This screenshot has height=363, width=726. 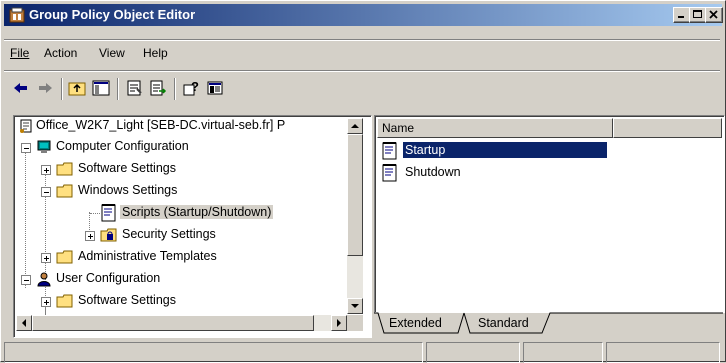 What do you see at coordinates (494, 173) in the screenshot?
I see `list-item-shutdown: Shutdown` at bounding box center [494, 173].